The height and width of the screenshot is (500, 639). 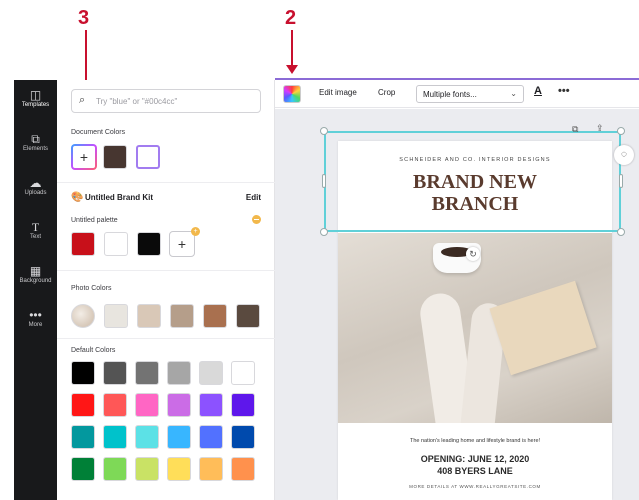 I want to click on photo-colors-label: Photo Colors, so click(x=91, y=288).